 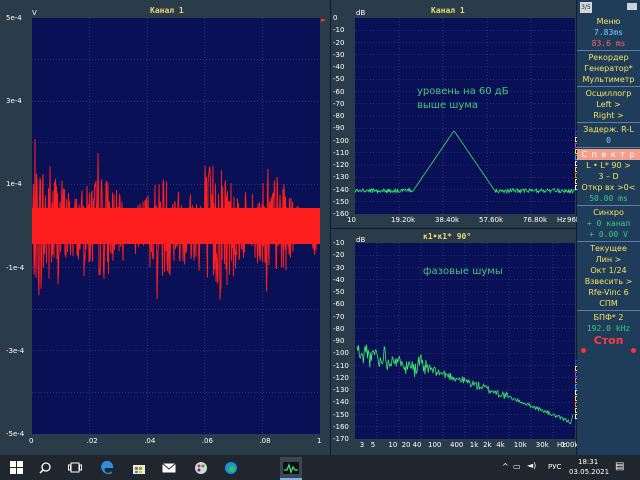 I want to click on volume-icon: ◄), so click(x=531, y=465).